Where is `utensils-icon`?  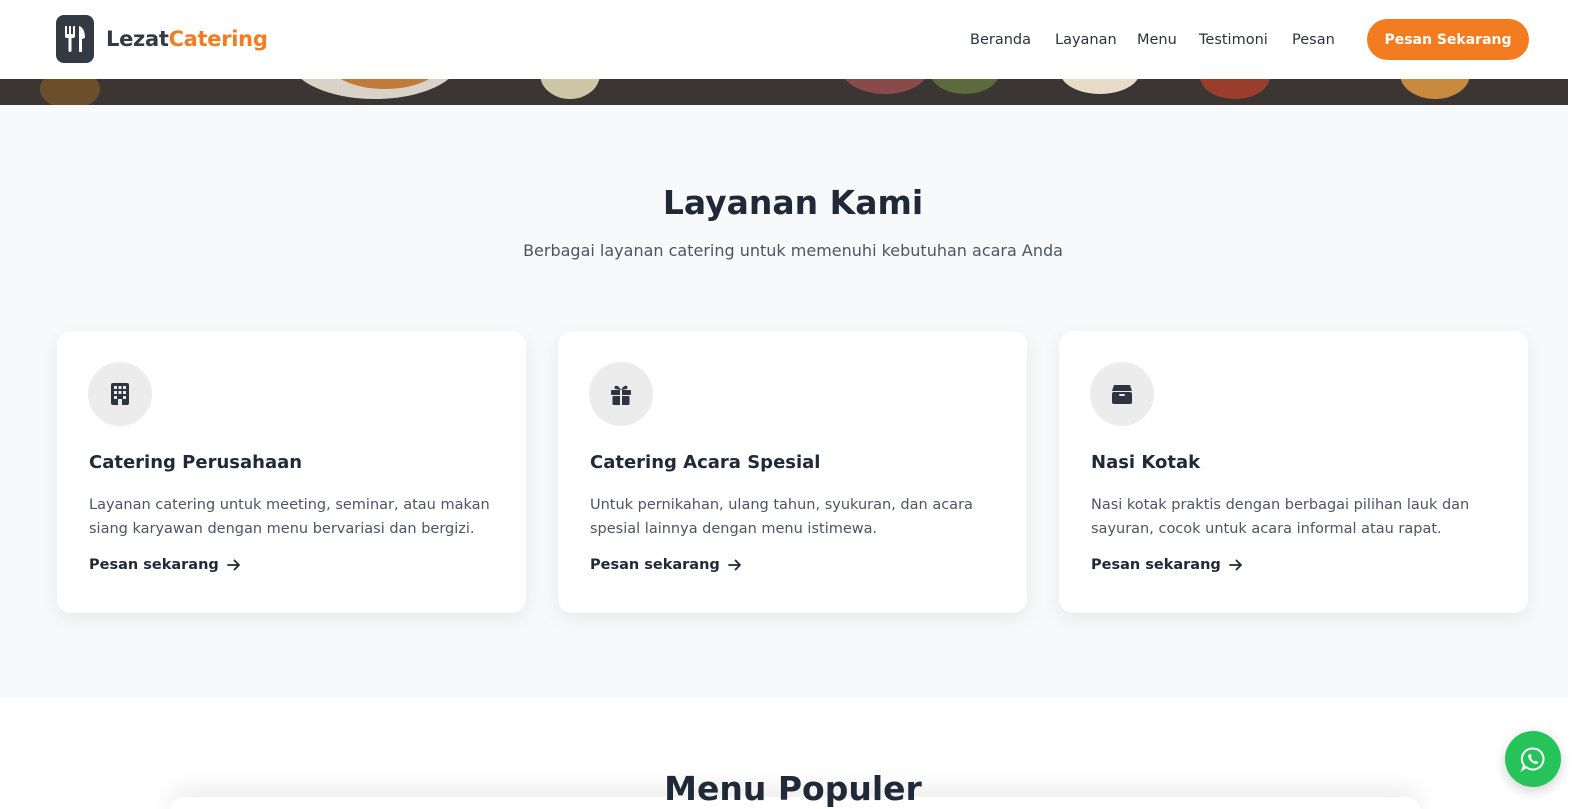 utensils-icon is located at coordinates (75, 39).